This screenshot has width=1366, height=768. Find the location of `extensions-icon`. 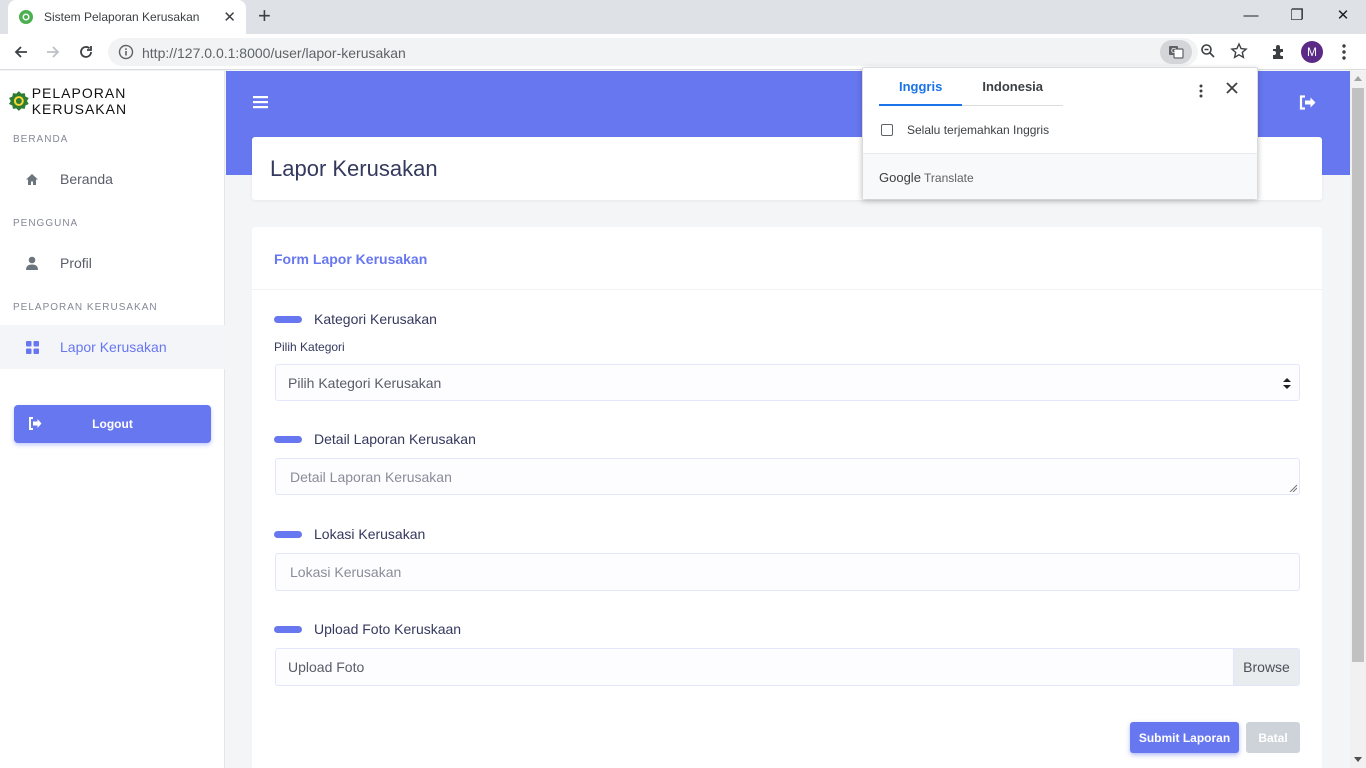

extensions-icon is located at coordinates (1279, 52).